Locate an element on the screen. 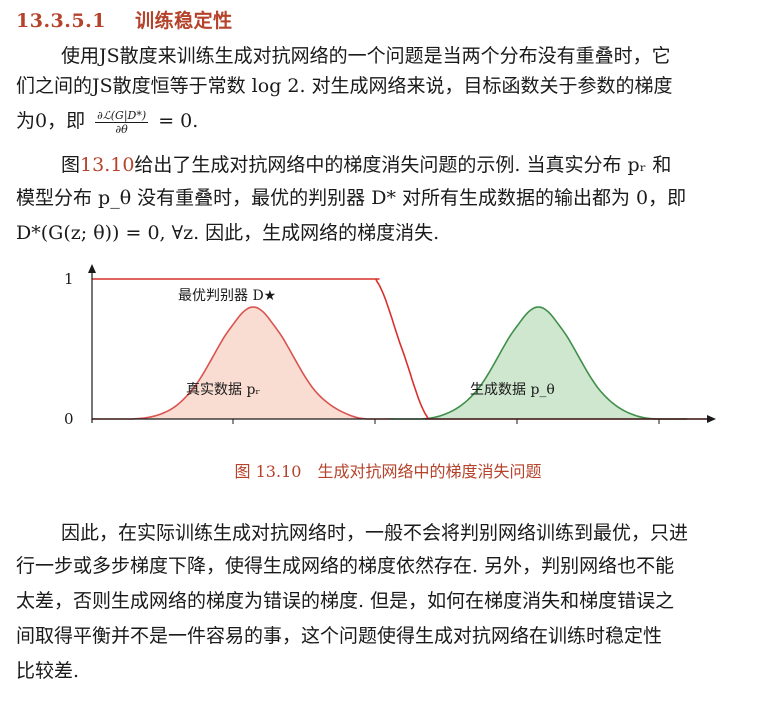  para2-line1-post: 给出了生成对抗网络中的梯度消失问题的示例. 当真实分布 pᵣ 和 is located at coordinates (403, 165).